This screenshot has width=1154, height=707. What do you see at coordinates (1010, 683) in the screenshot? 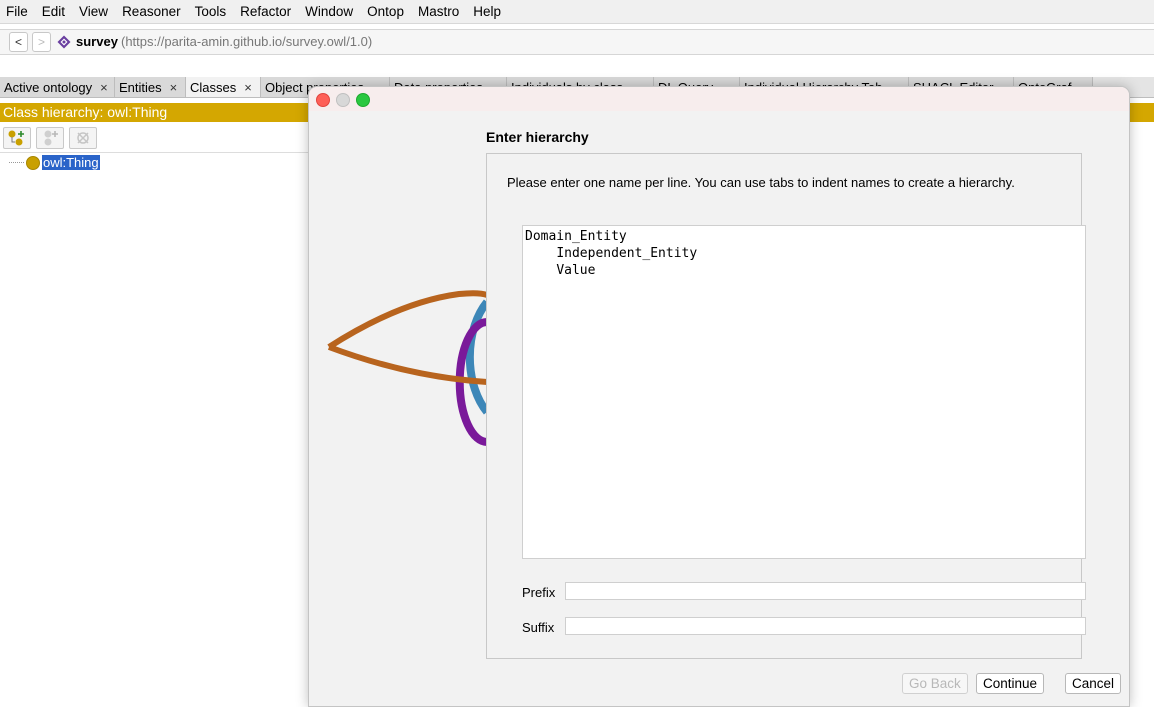
I see `continue-button: Continue` at bounding box center [1010, 683].